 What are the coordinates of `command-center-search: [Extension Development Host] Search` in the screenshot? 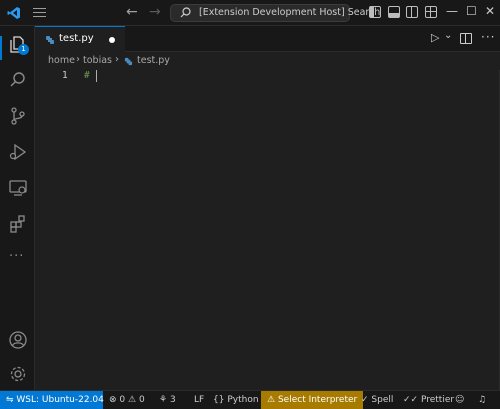 It's located at (275, 13).